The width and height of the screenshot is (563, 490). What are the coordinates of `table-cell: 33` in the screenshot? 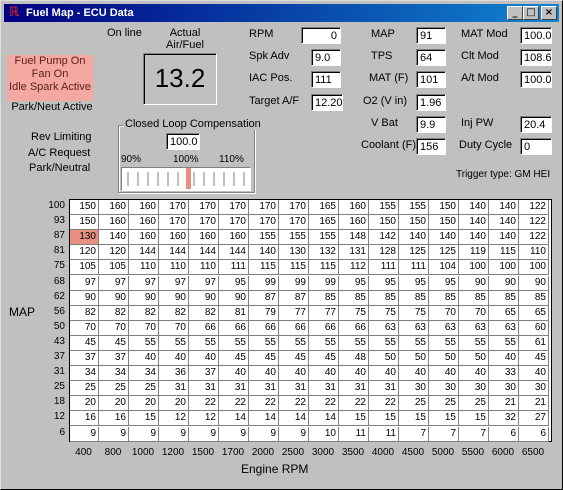 It's located at (504, 374).